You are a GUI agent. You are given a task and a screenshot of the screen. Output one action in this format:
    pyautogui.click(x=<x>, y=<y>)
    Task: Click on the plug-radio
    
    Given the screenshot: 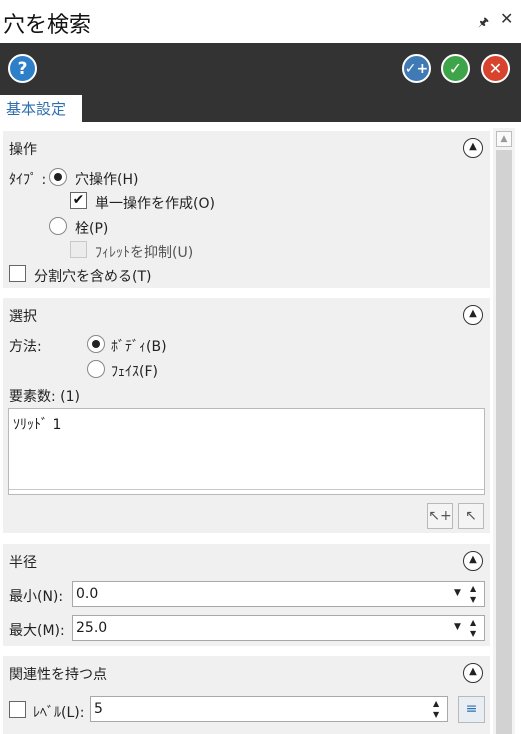 What is the action you would take?
    pyautogui.click(x=58, y=226)
    